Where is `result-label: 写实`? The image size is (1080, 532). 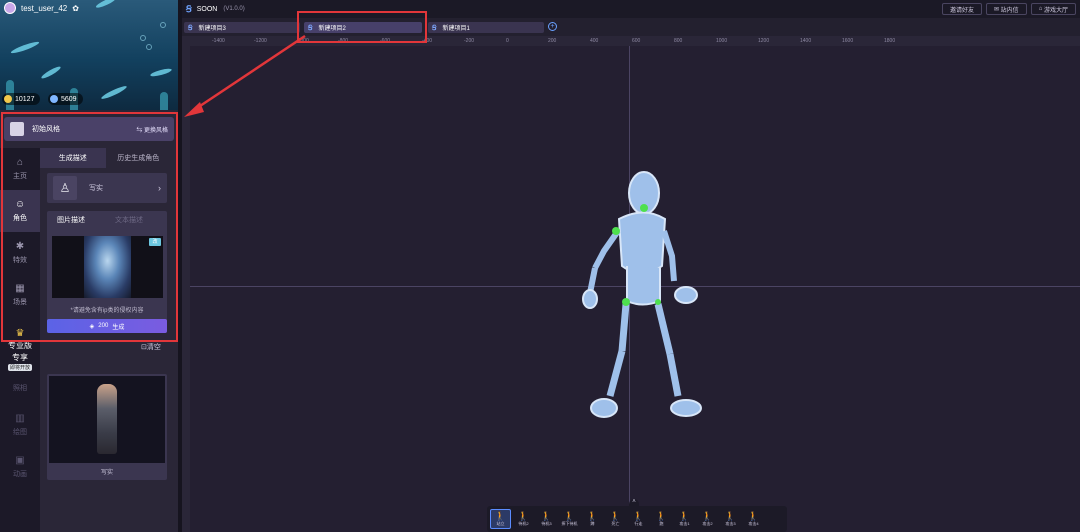
result-label: 写实 is located at coordinates (106, 473).